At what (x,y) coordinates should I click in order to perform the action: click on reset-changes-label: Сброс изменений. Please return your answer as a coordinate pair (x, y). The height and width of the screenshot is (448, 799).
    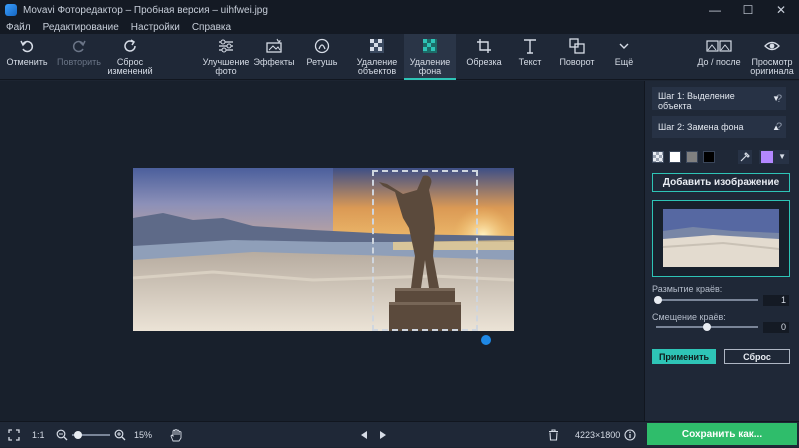
    Looking at the image, I should click on (130, 66).